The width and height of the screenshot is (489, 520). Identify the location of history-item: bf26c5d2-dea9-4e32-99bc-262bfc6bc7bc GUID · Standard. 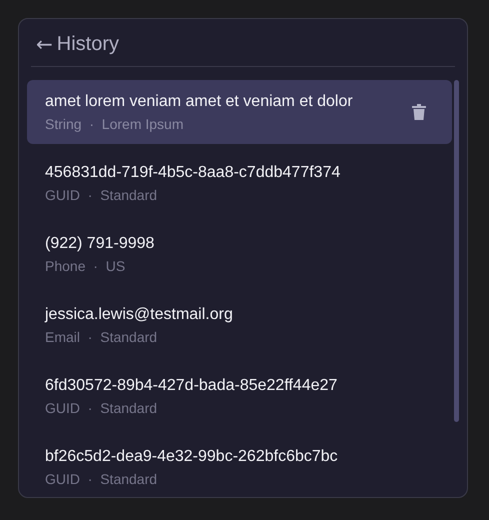
(239, 466).